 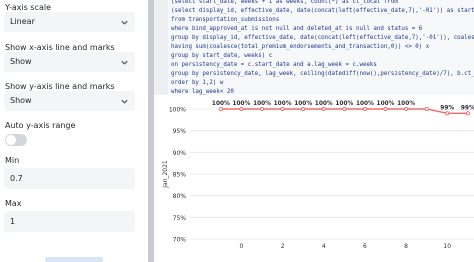 What do you see at coordinates (69, 62) in the screenshot?
I see `show-x-axis-select: Show` at bounding box center [69, 62].